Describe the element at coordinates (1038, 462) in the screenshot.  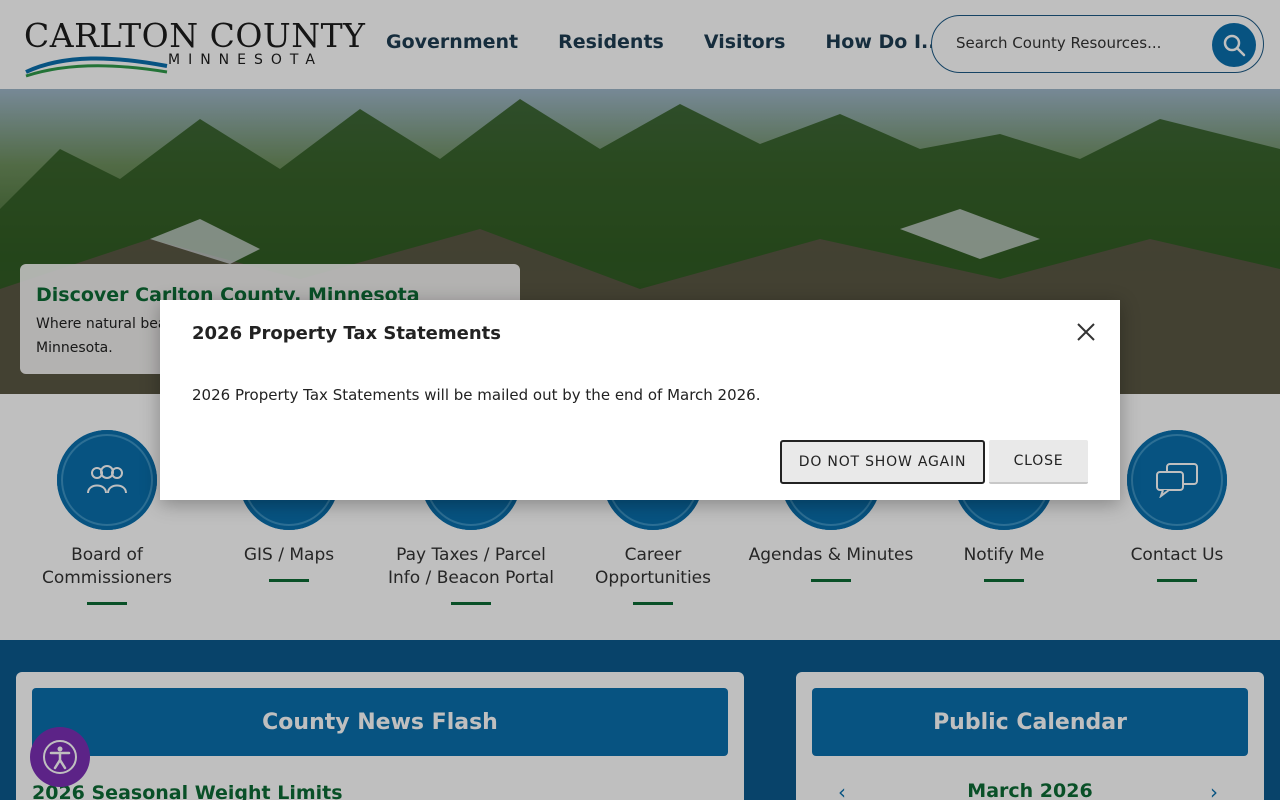
I see `close-button: CLOSE` at that location.